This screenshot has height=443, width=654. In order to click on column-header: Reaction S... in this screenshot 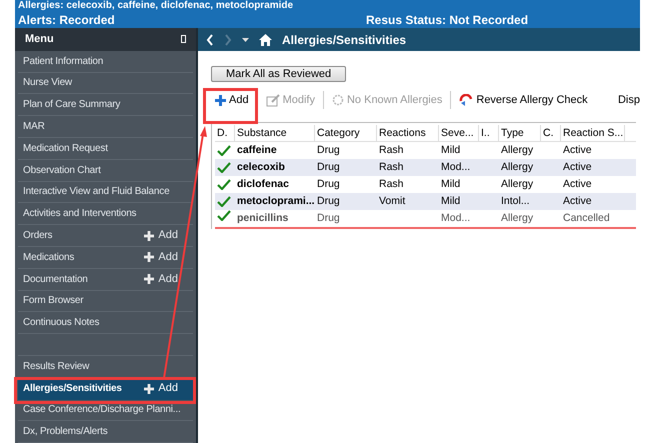, I will do `click(593, 133)`.